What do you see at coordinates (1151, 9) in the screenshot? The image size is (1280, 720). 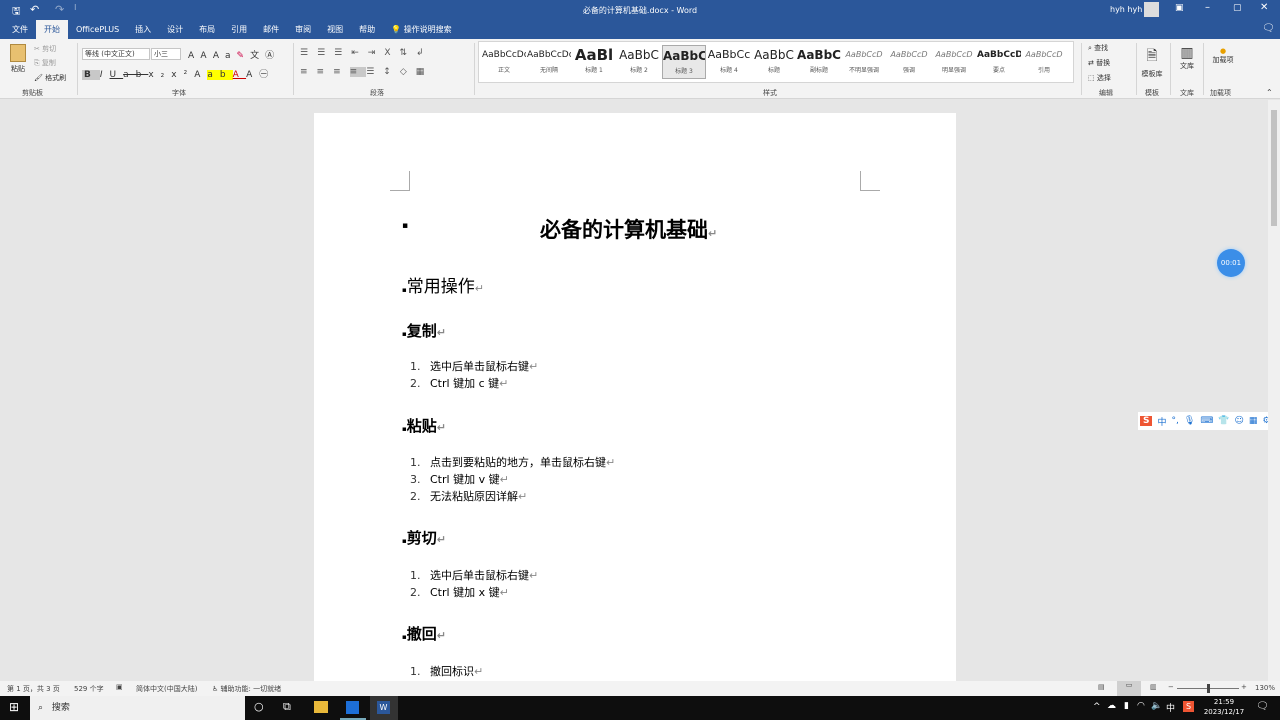 I see `avatar` at bounding box center [1151, 9].